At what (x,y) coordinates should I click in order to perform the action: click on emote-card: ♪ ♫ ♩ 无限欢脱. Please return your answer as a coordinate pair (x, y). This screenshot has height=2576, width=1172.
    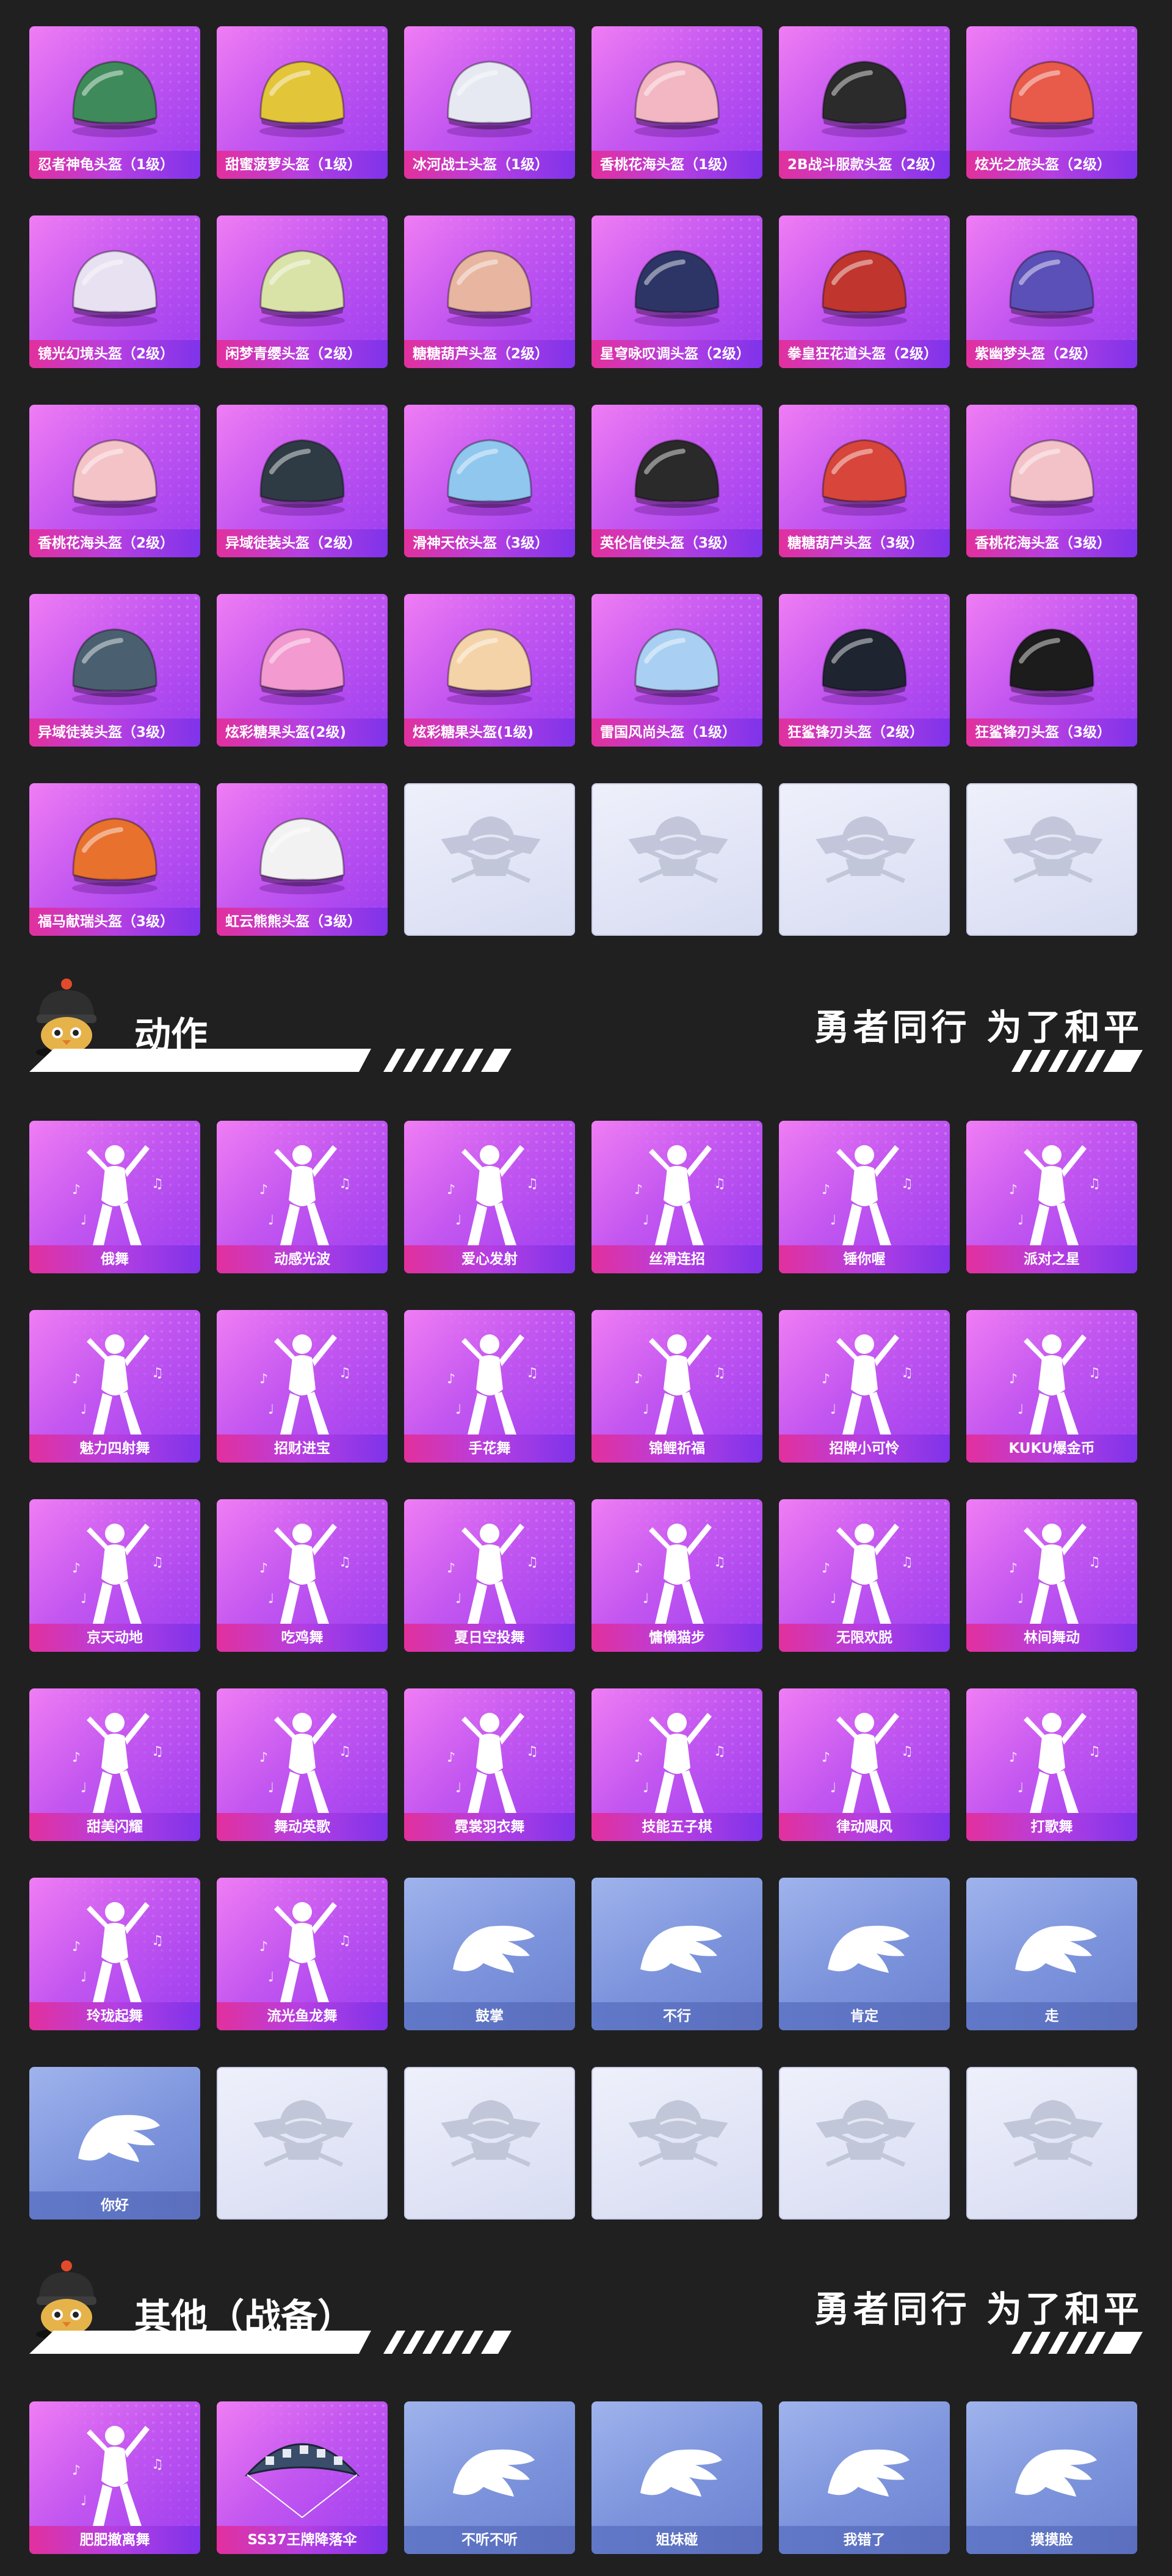
    Looking at the image, I should click on (865, 1575).